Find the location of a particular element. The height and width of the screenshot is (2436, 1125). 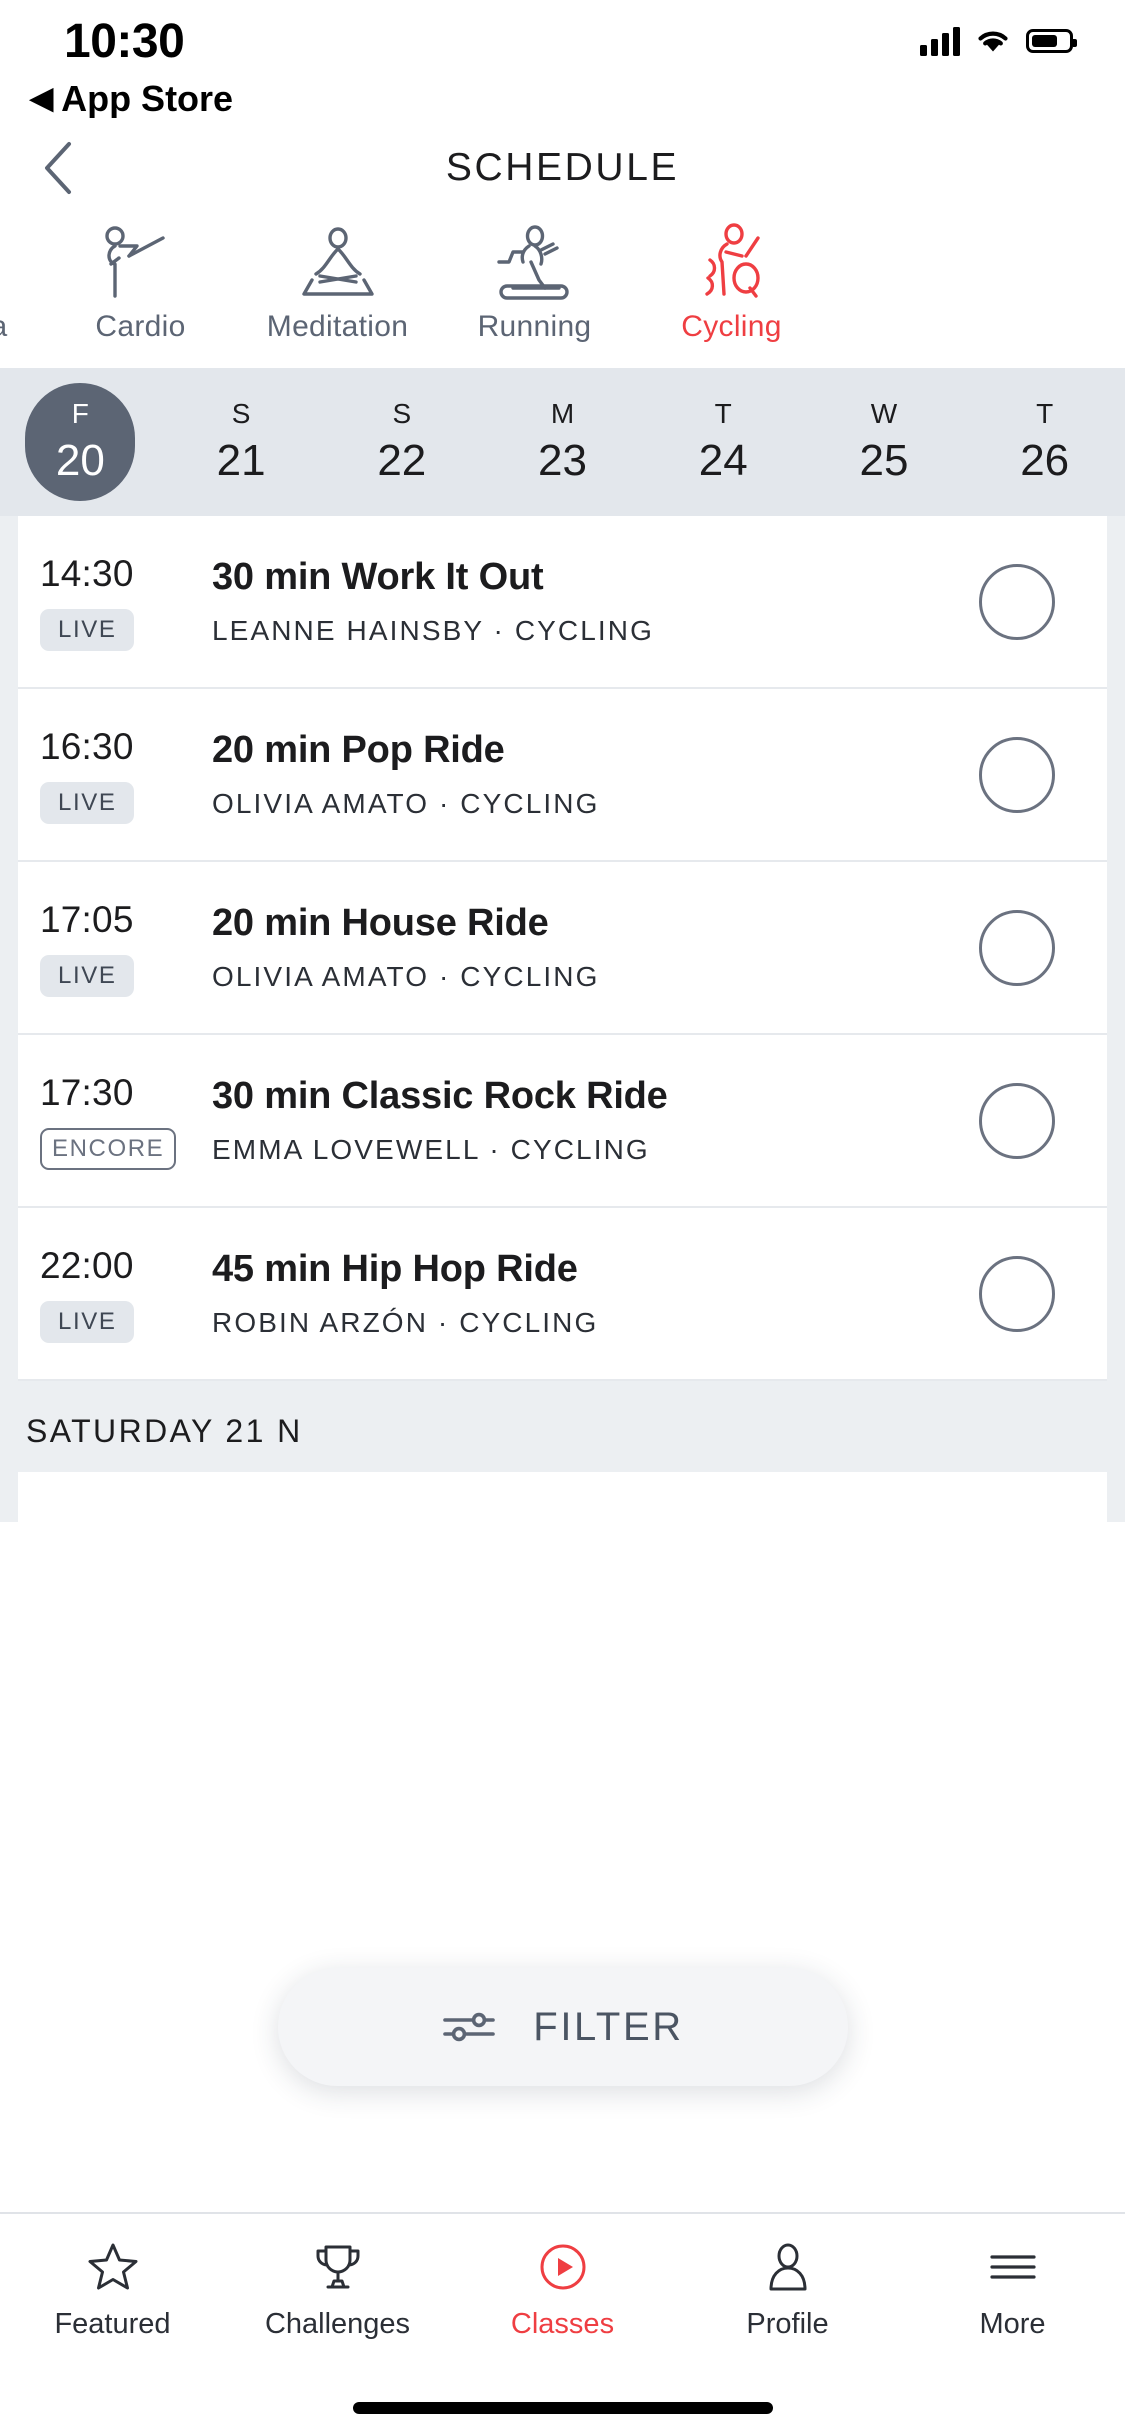

back-button is located at coordinates (58, 168).